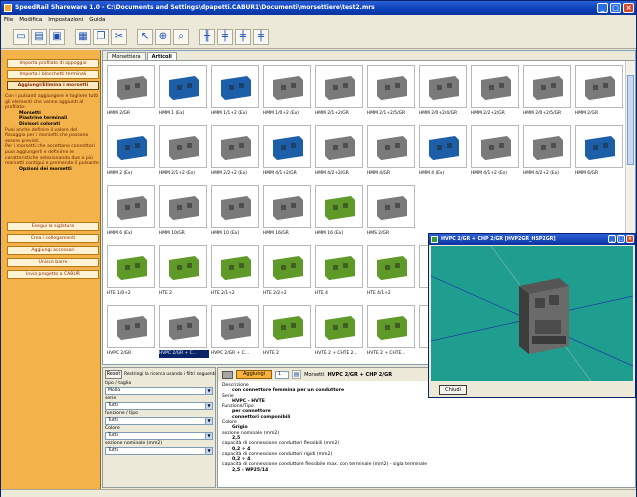 The width and height of the screenshot is (637, 497). What do you see at coordinates (172, 113) in the screenshot?
I see `catalog-item-label: HMM 1 (Ex)` at bounding box center [172, 113].